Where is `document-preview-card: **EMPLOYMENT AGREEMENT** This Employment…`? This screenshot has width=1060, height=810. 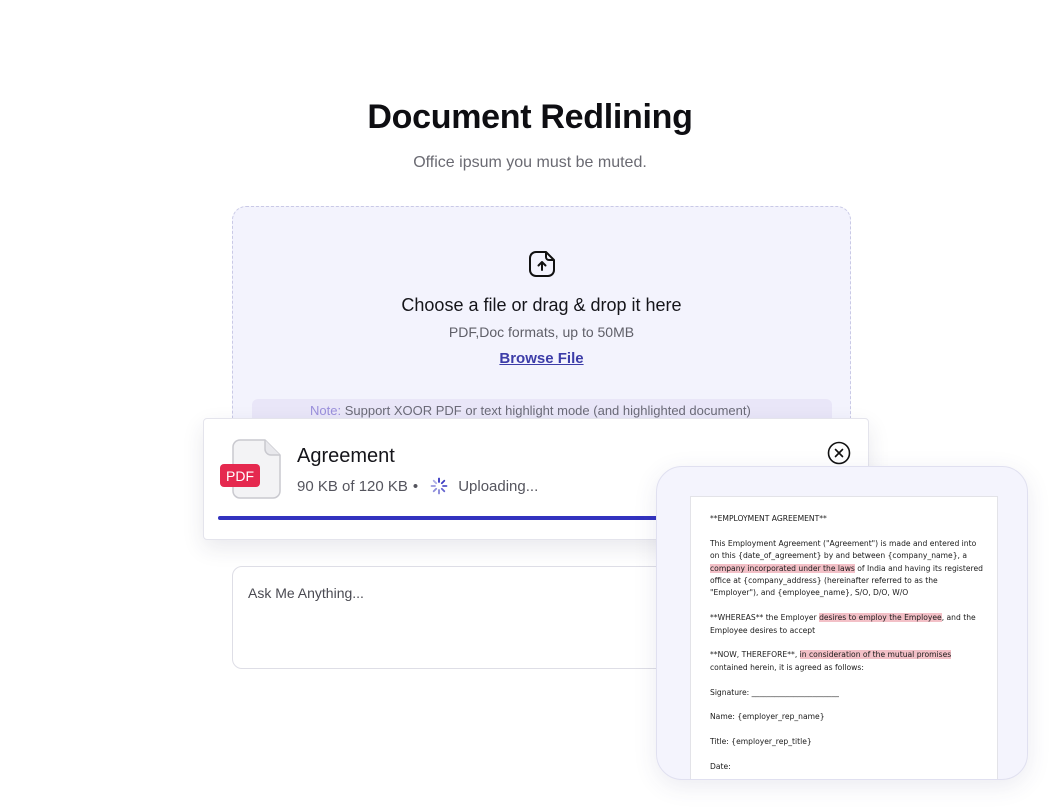
document-preview-card: **EMPLOYMENT AGREEMENT** This Employment… is located at coordinates (842, 623).